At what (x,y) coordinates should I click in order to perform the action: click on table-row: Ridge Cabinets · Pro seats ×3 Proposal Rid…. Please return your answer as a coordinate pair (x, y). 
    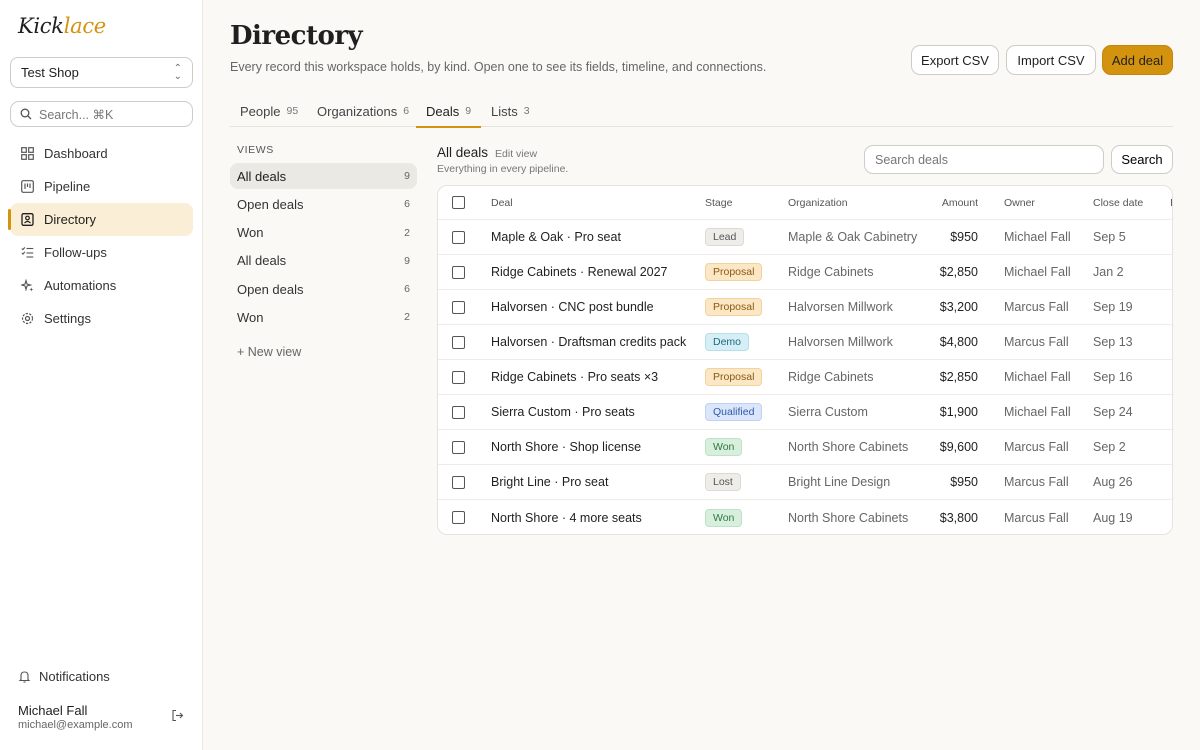
    Looking at the image, I should click on (805, 377).